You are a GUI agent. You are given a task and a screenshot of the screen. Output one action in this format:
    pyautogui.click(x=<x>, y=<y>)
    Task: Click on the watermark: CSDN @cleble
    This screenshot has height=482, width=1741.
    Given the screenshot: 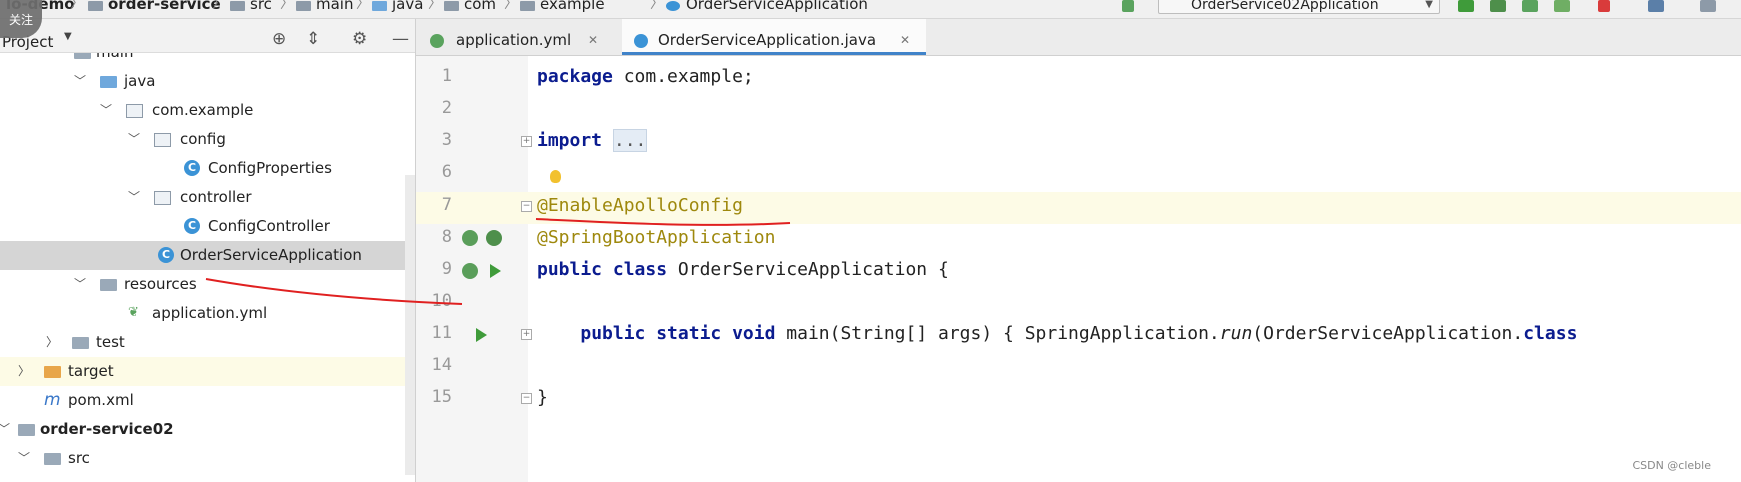 What is the action you would take?
    pyautogui.click(x=1671, y=465)
    